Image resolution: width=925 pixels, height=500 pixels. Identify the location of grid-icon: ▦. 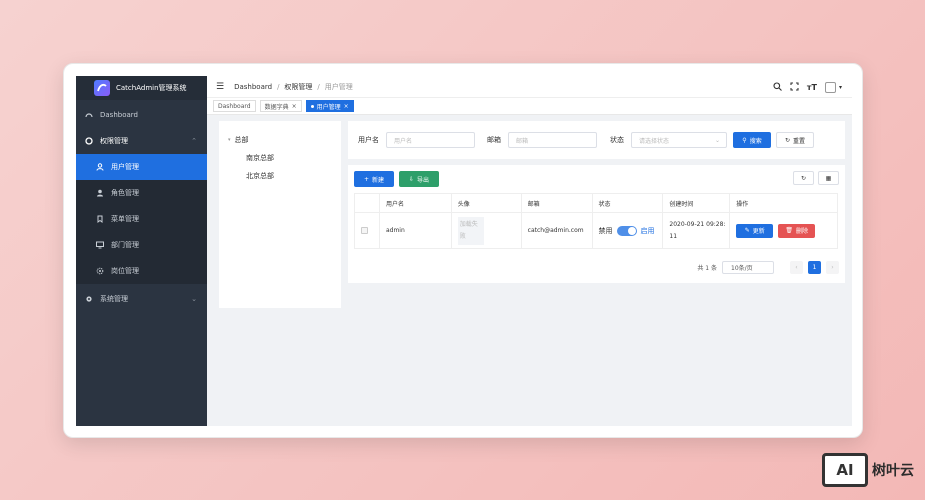
(828, 178).